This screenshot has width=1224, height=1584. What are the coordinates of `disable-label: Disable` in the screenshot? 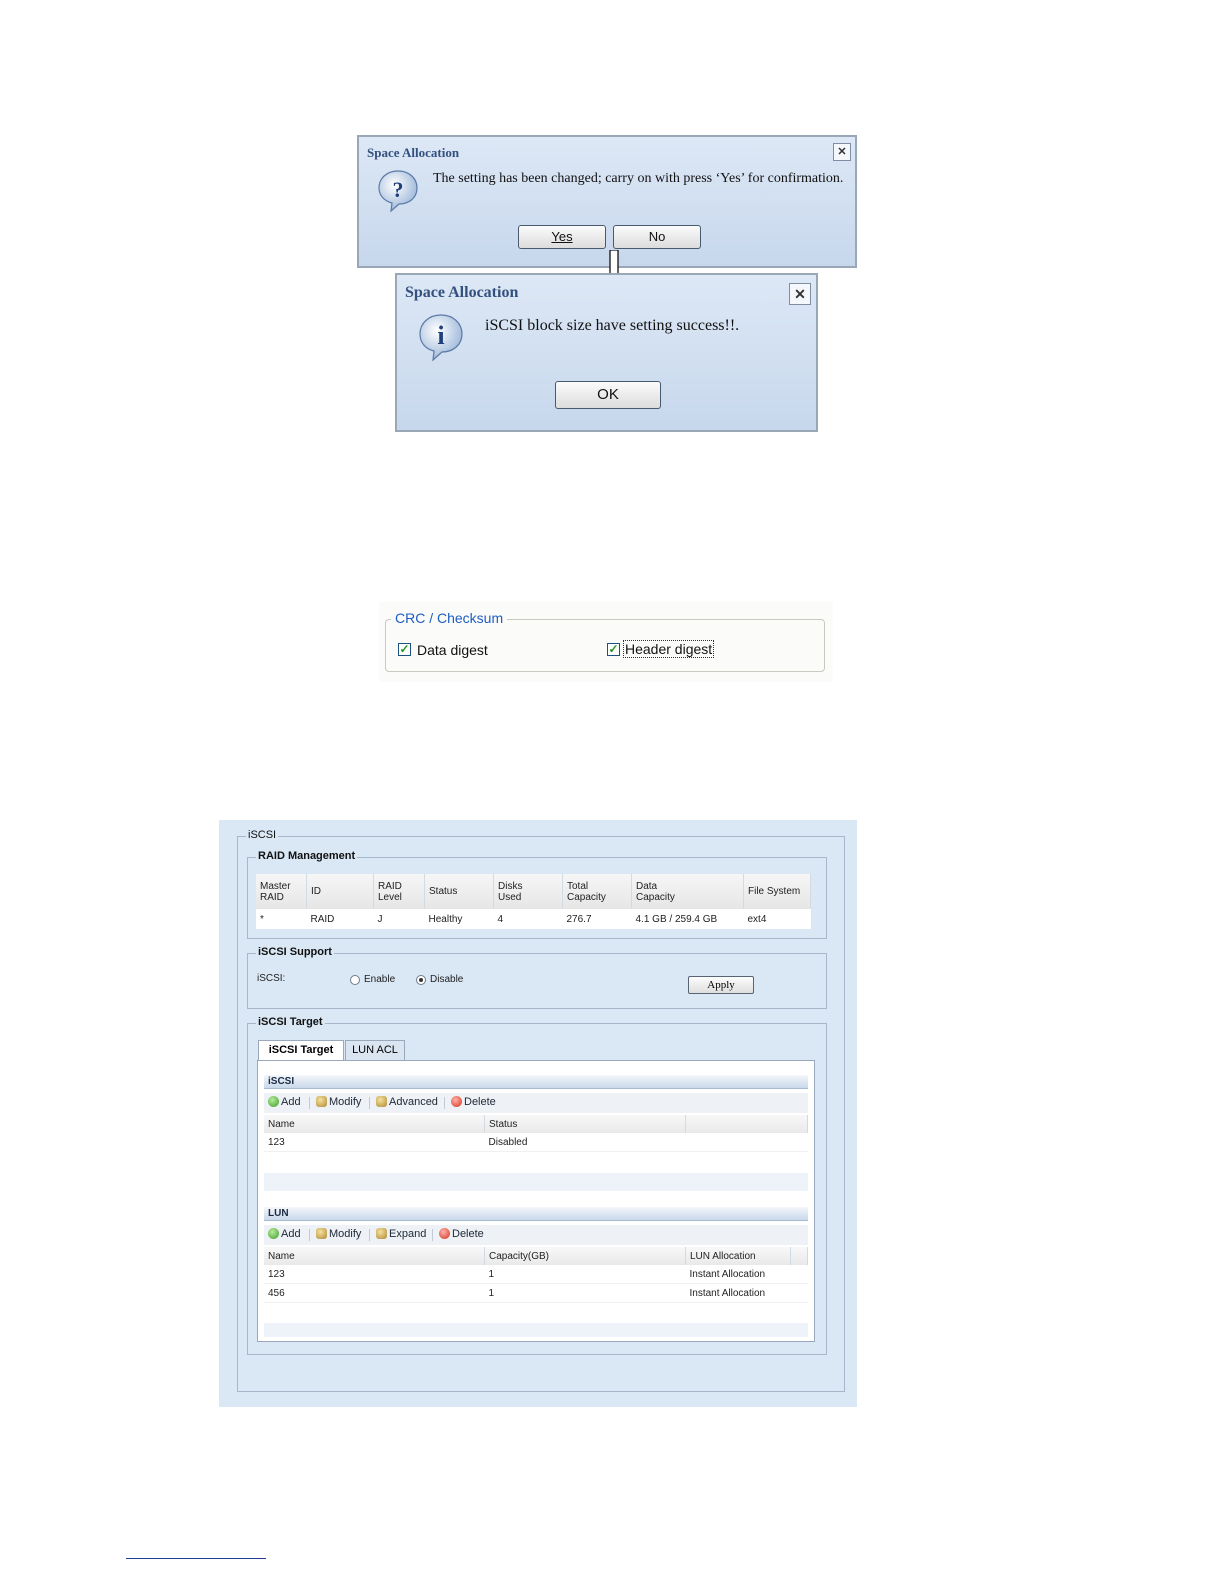 It's located at (446, 979).